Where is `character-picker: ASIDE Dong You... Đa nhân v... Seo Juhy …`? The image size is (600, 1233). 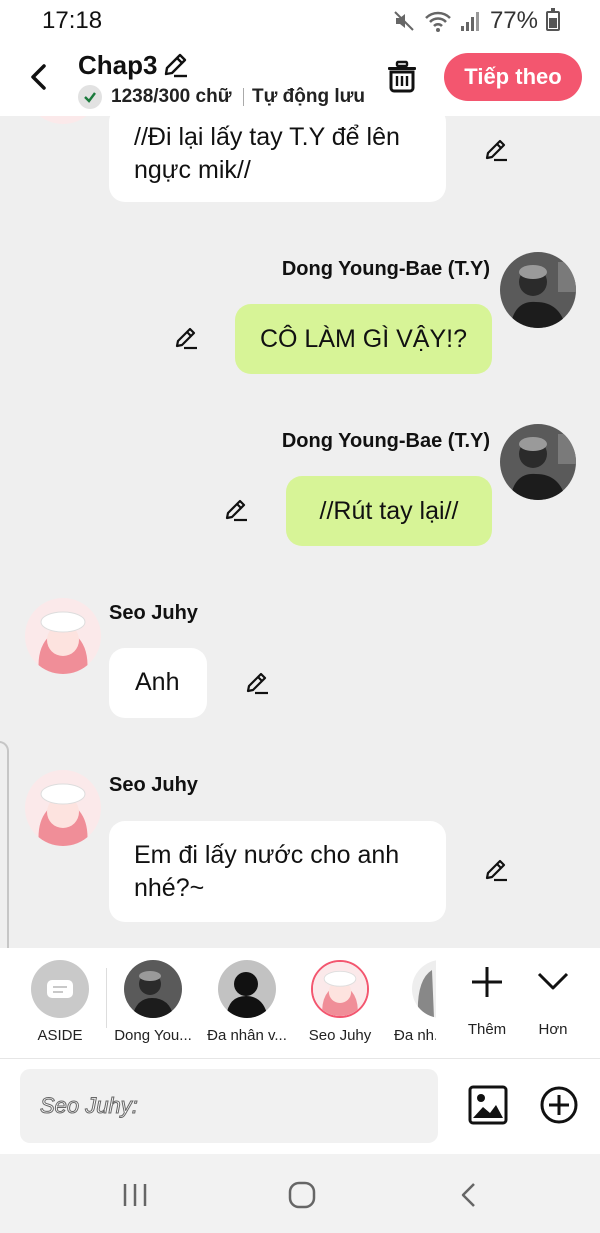 character-picker: ASIDE Dong You... Đa nhân v... Seo Juhy … is located at coordinates (300, 1003).